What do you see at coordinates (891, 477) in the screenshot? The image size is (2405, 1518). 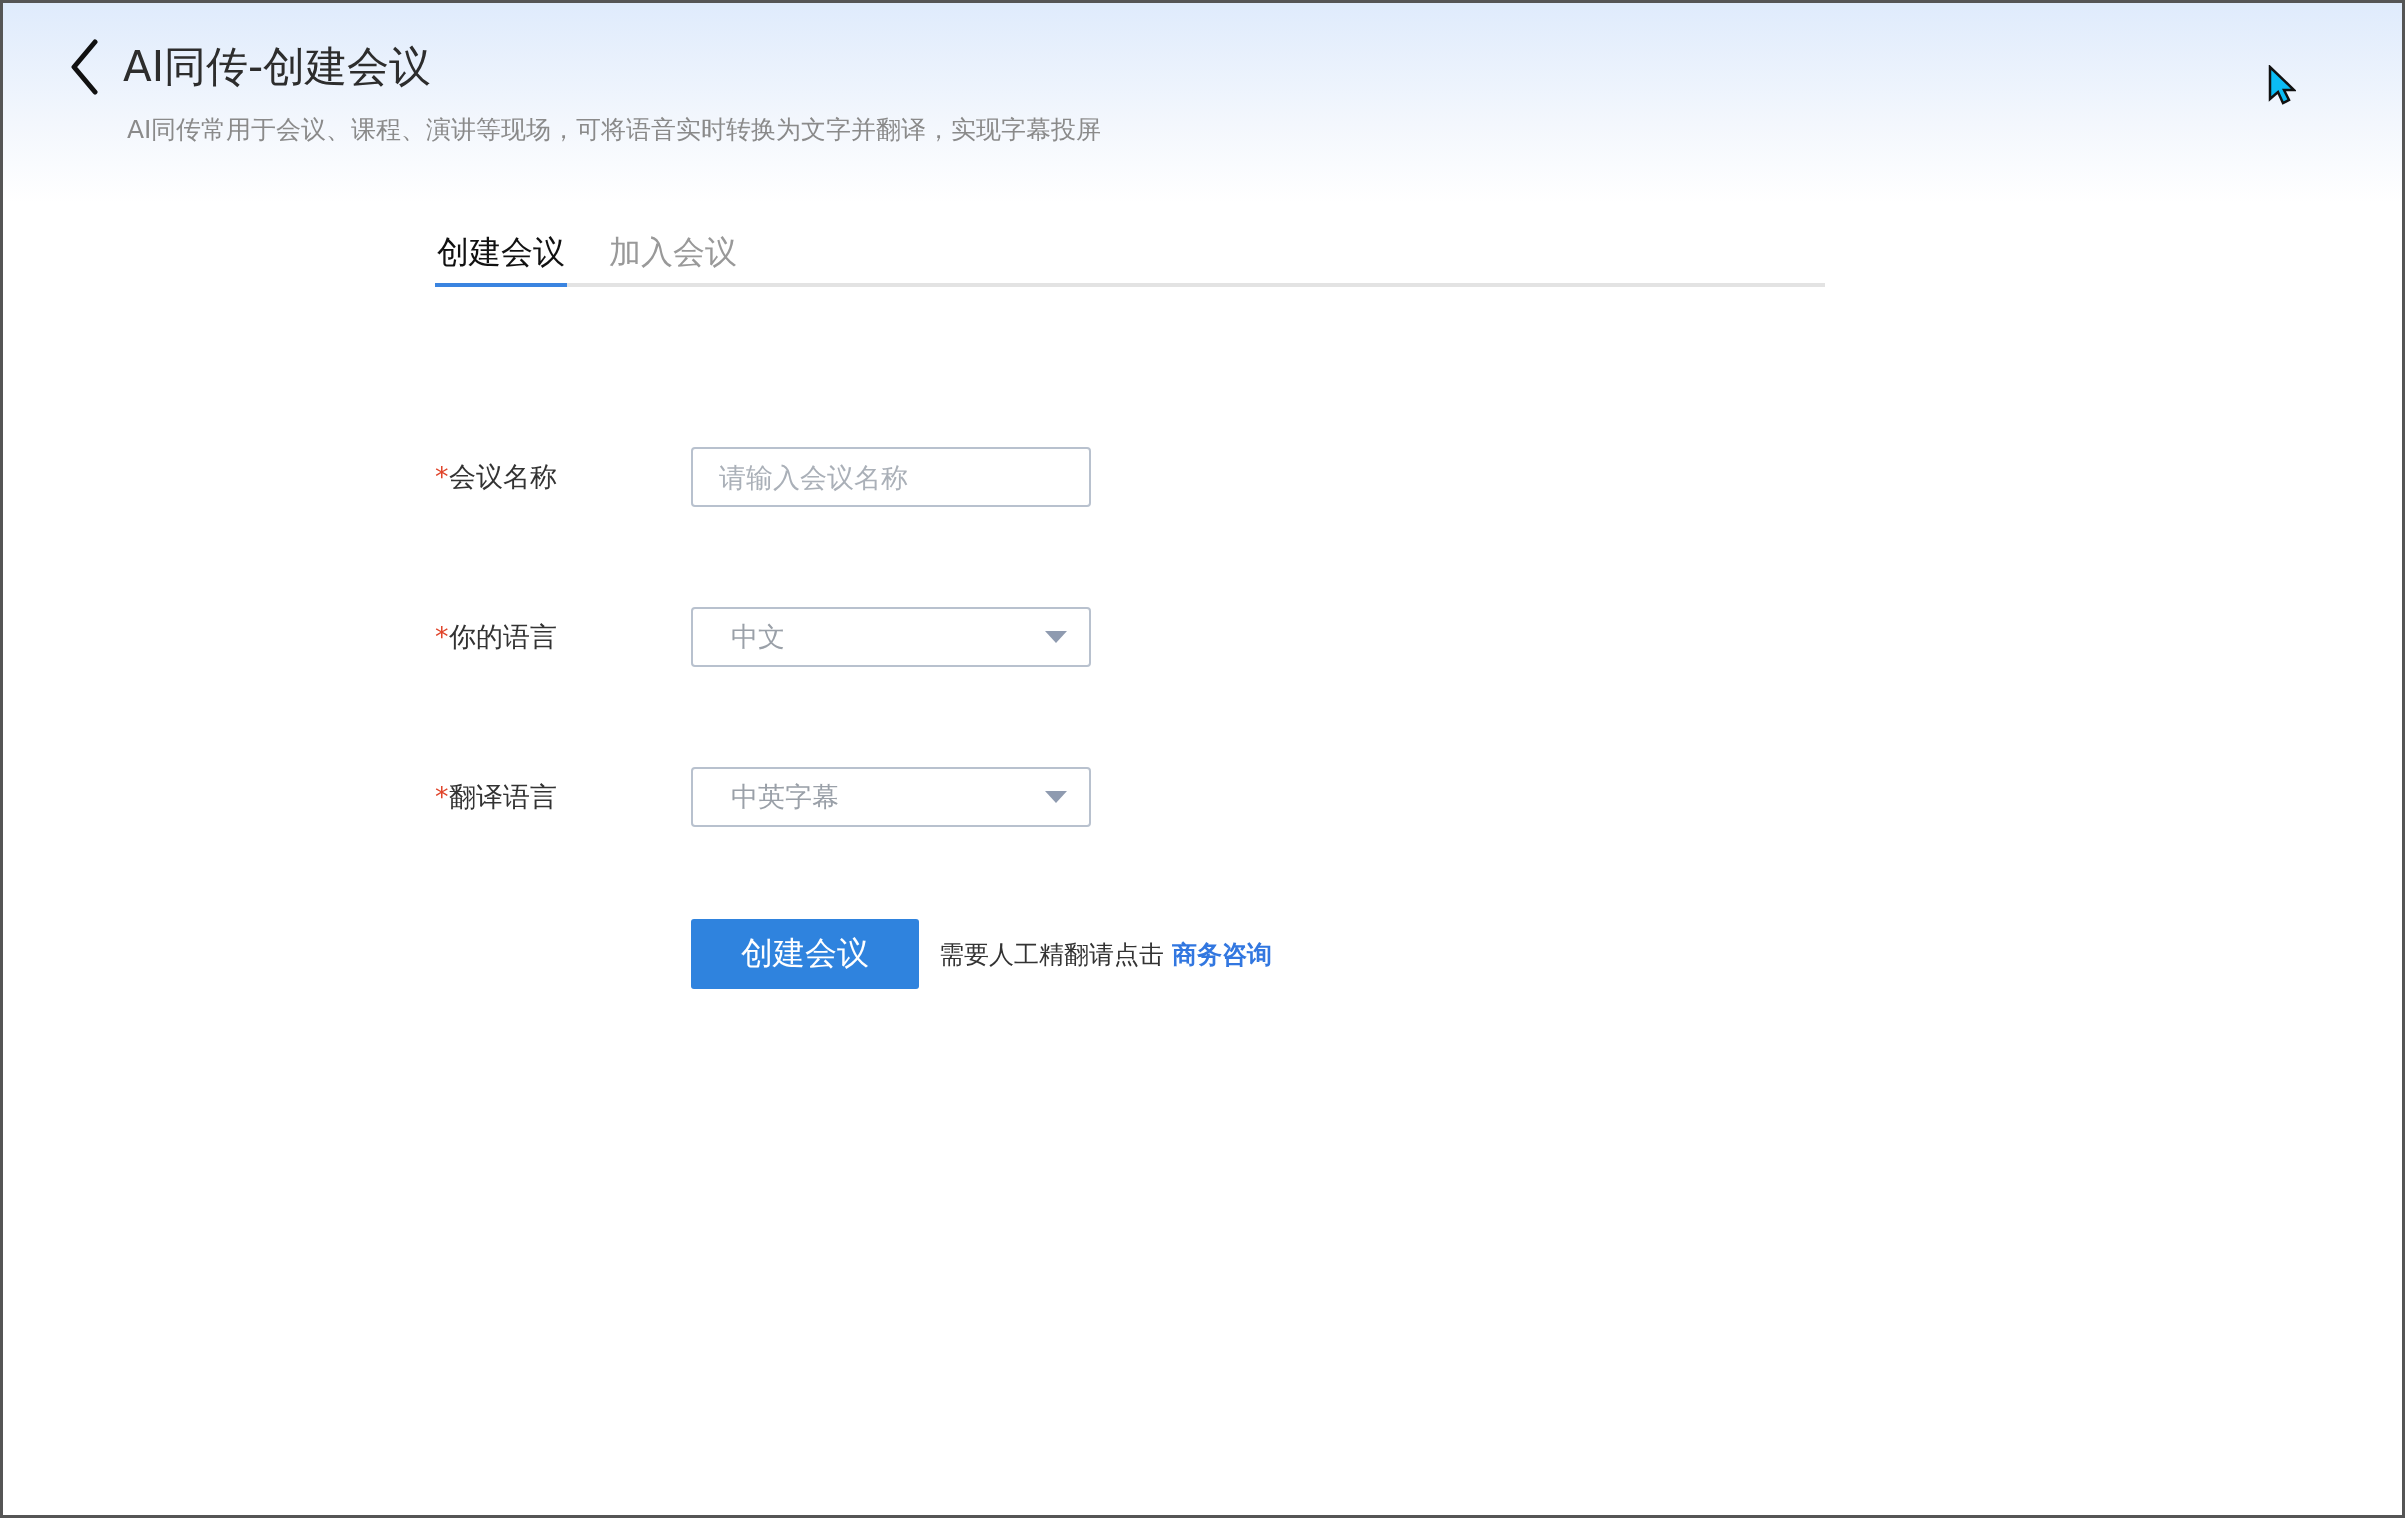 I see `meeting-name-field: 请输入会议名称` at bounding box center [891, 477].